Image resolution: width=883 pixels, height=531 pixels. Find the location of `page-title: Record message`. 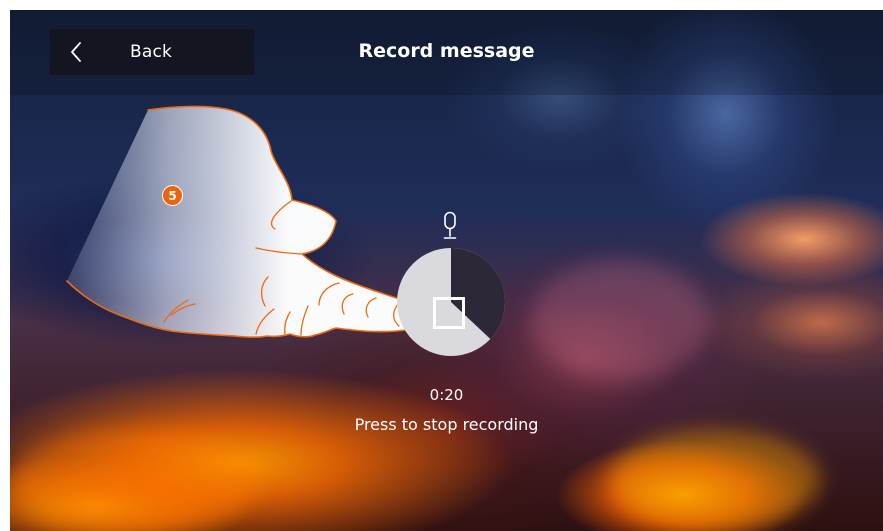

page-title: Record message is located at coordinates (446, 51).